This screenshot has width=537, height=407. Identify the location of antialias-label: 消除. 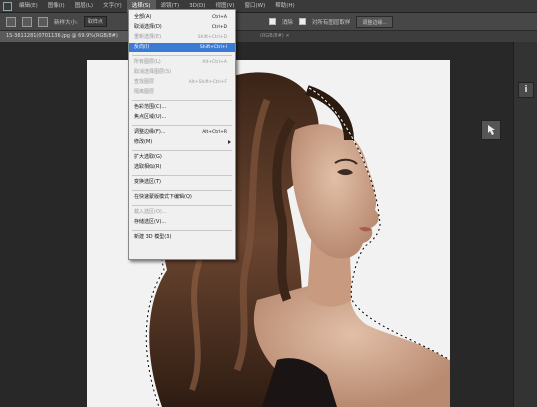
(287, 22).